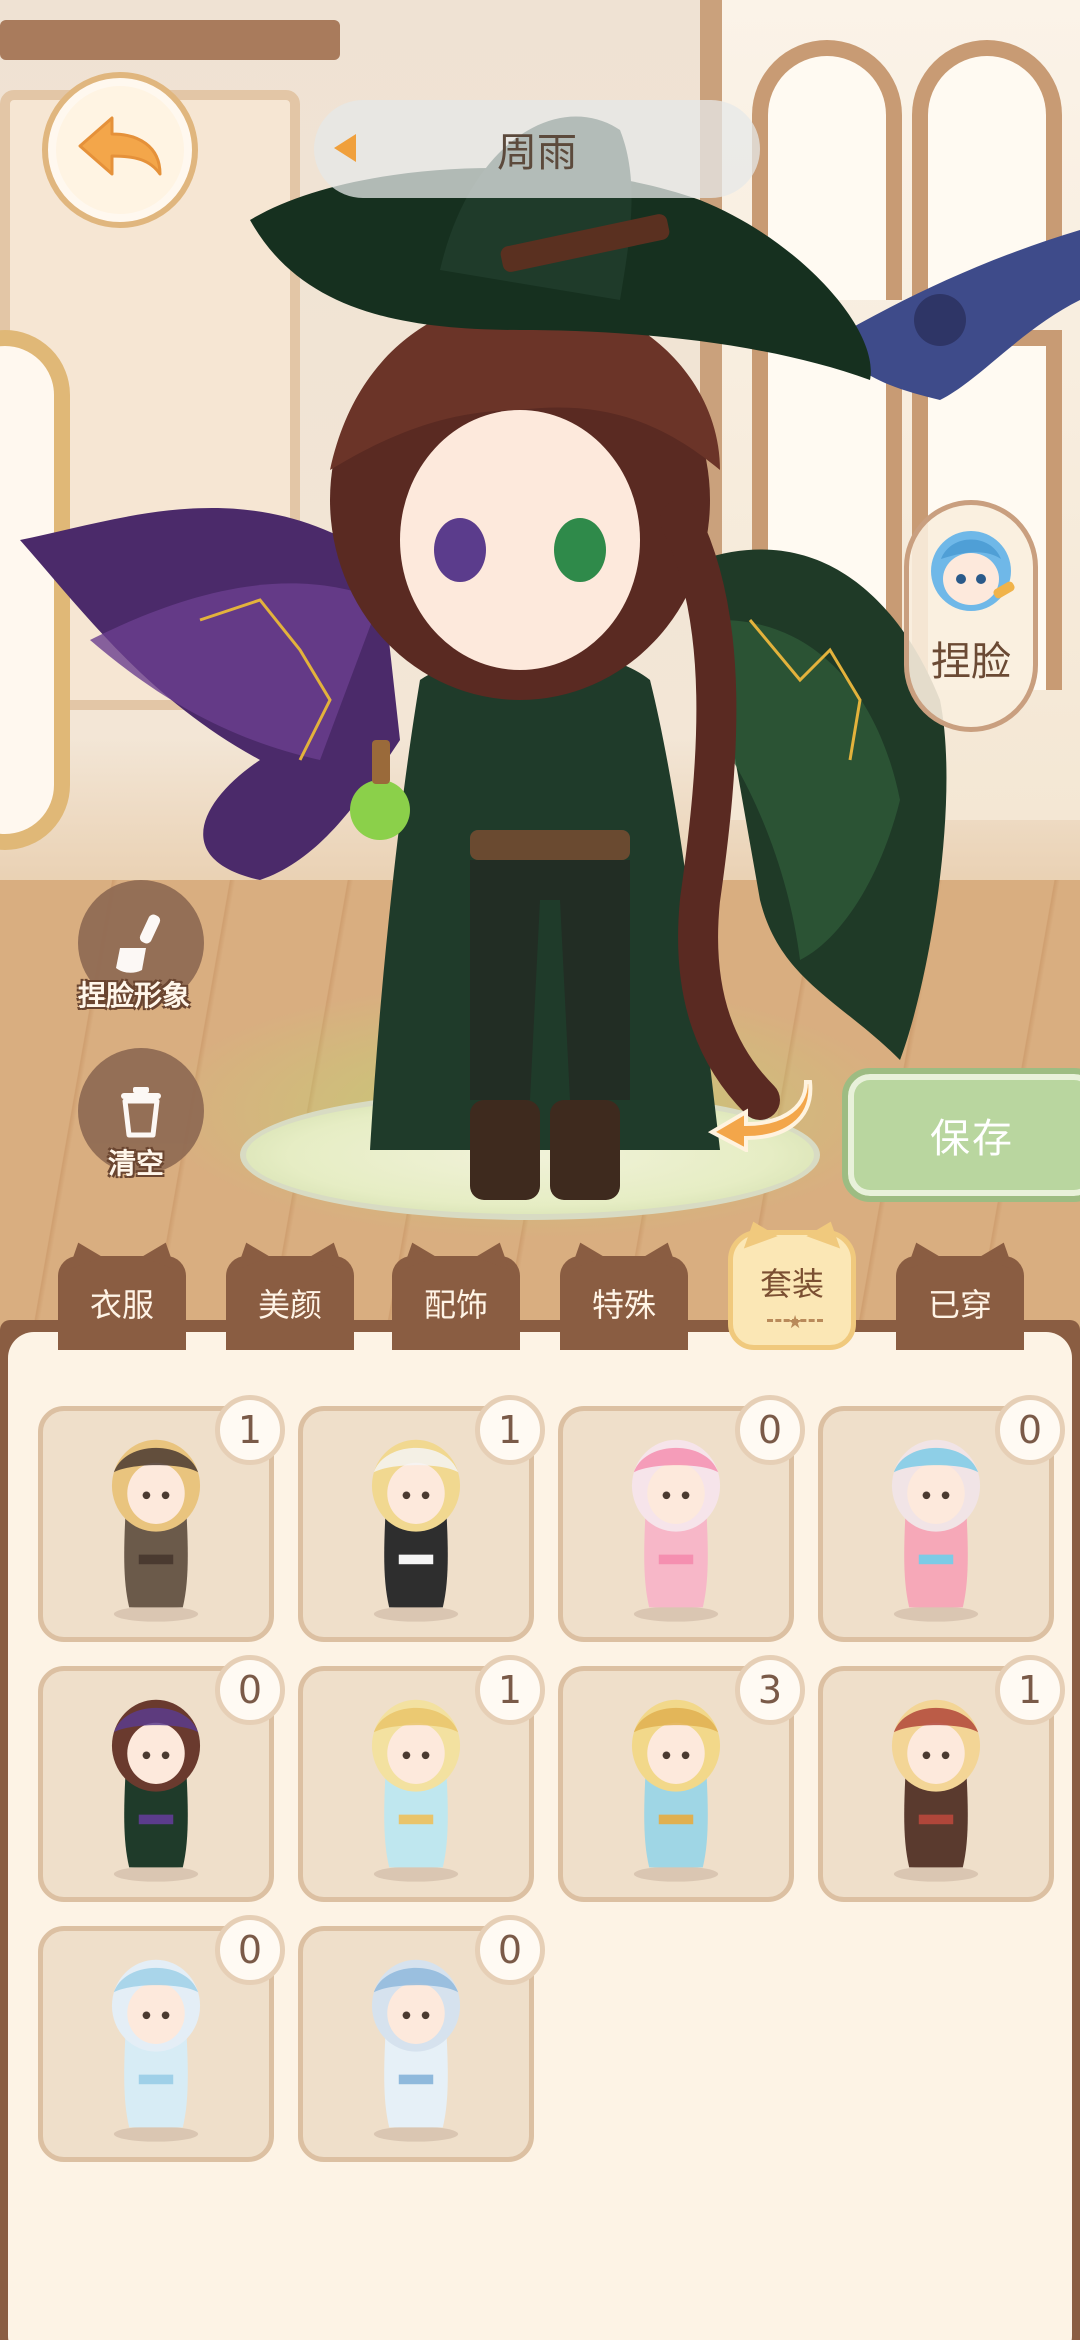  What do you see at coordinates (540, 1285) in the screenshot?
I see `category-tabs: 衣服 美颜 配饰 特殊 套装 ★ 已穿` at bounding box center [540, 1285].